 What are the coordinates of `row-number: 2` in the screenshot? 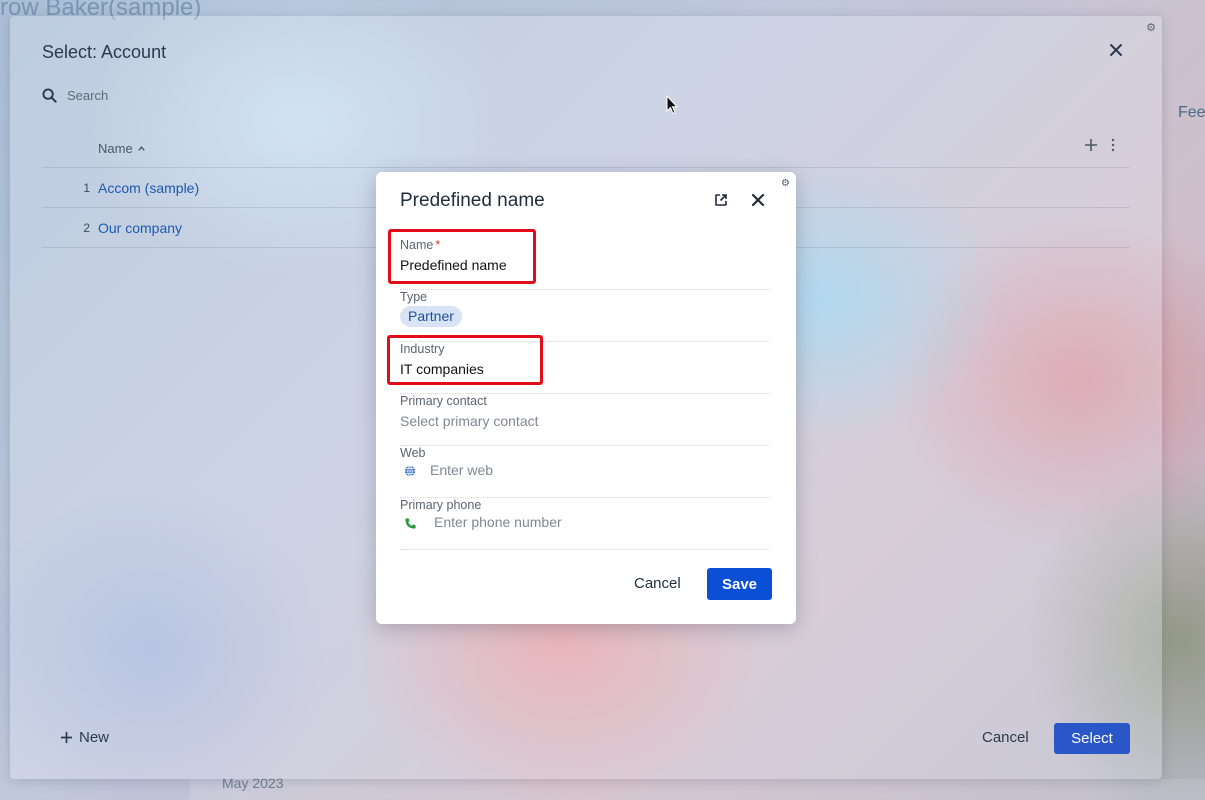 It's located at (86, 228).